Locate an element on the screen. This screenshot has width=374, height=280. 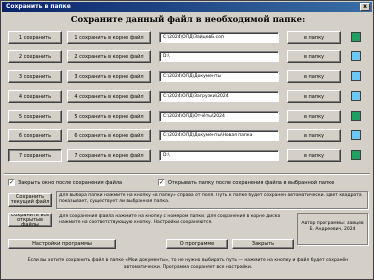
save-root-button: 7 сохранить в корне файл is located at coordinates (109, 155).